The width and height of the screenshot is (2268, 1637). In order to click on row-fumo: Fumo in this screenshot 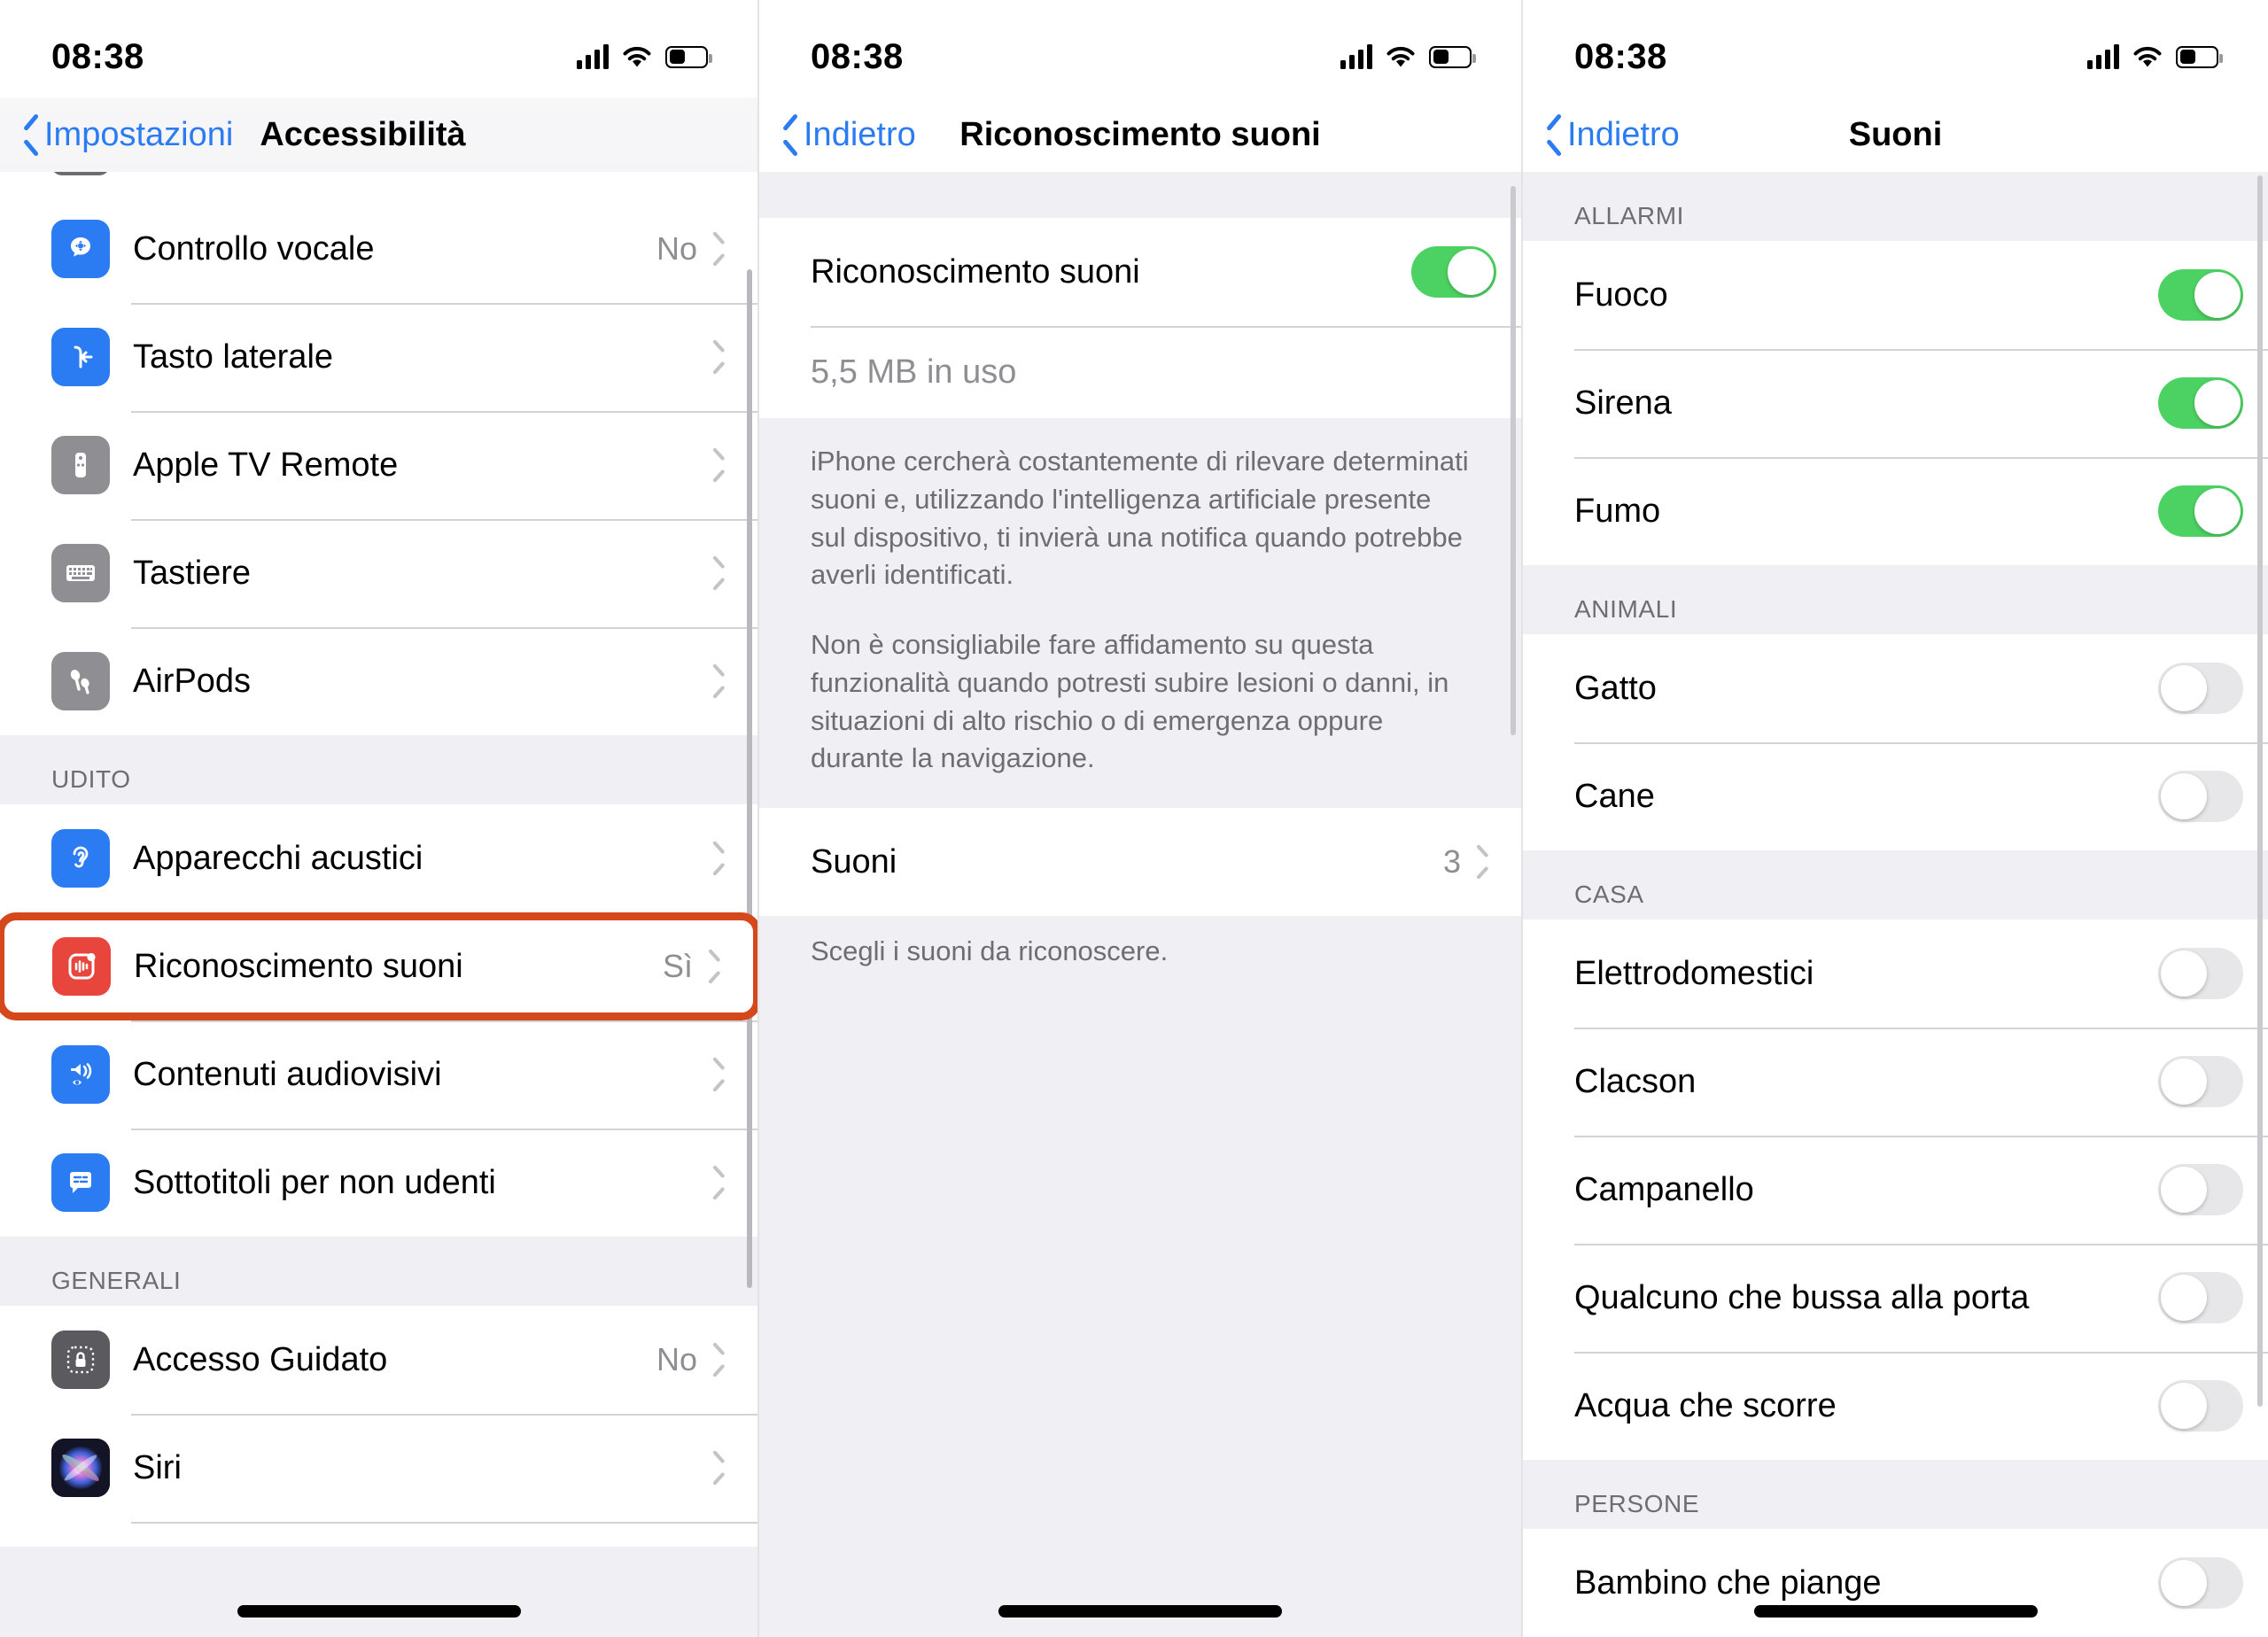, I will do `click(1895, 511)`.